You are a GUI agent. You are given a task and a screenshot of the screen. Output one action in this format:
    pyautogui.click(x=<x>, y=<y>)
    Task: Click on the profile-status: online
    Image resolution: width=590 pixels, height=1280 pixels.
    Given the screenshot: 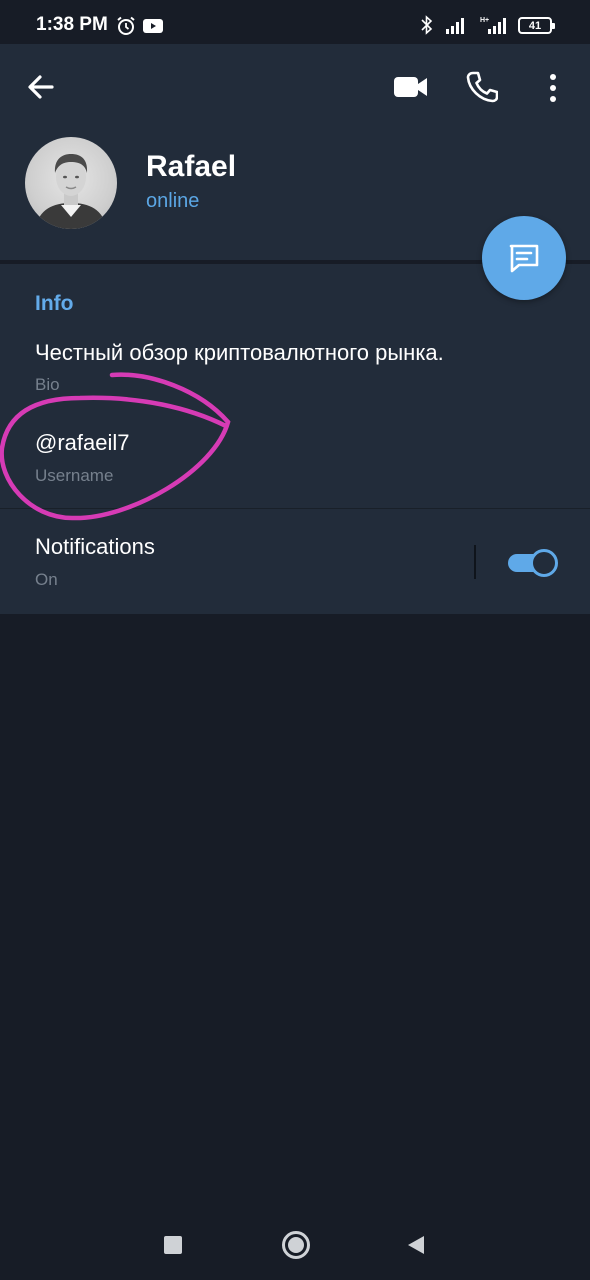 What is the action you would take?
    pyautogui.click(x=173, y=201)
    